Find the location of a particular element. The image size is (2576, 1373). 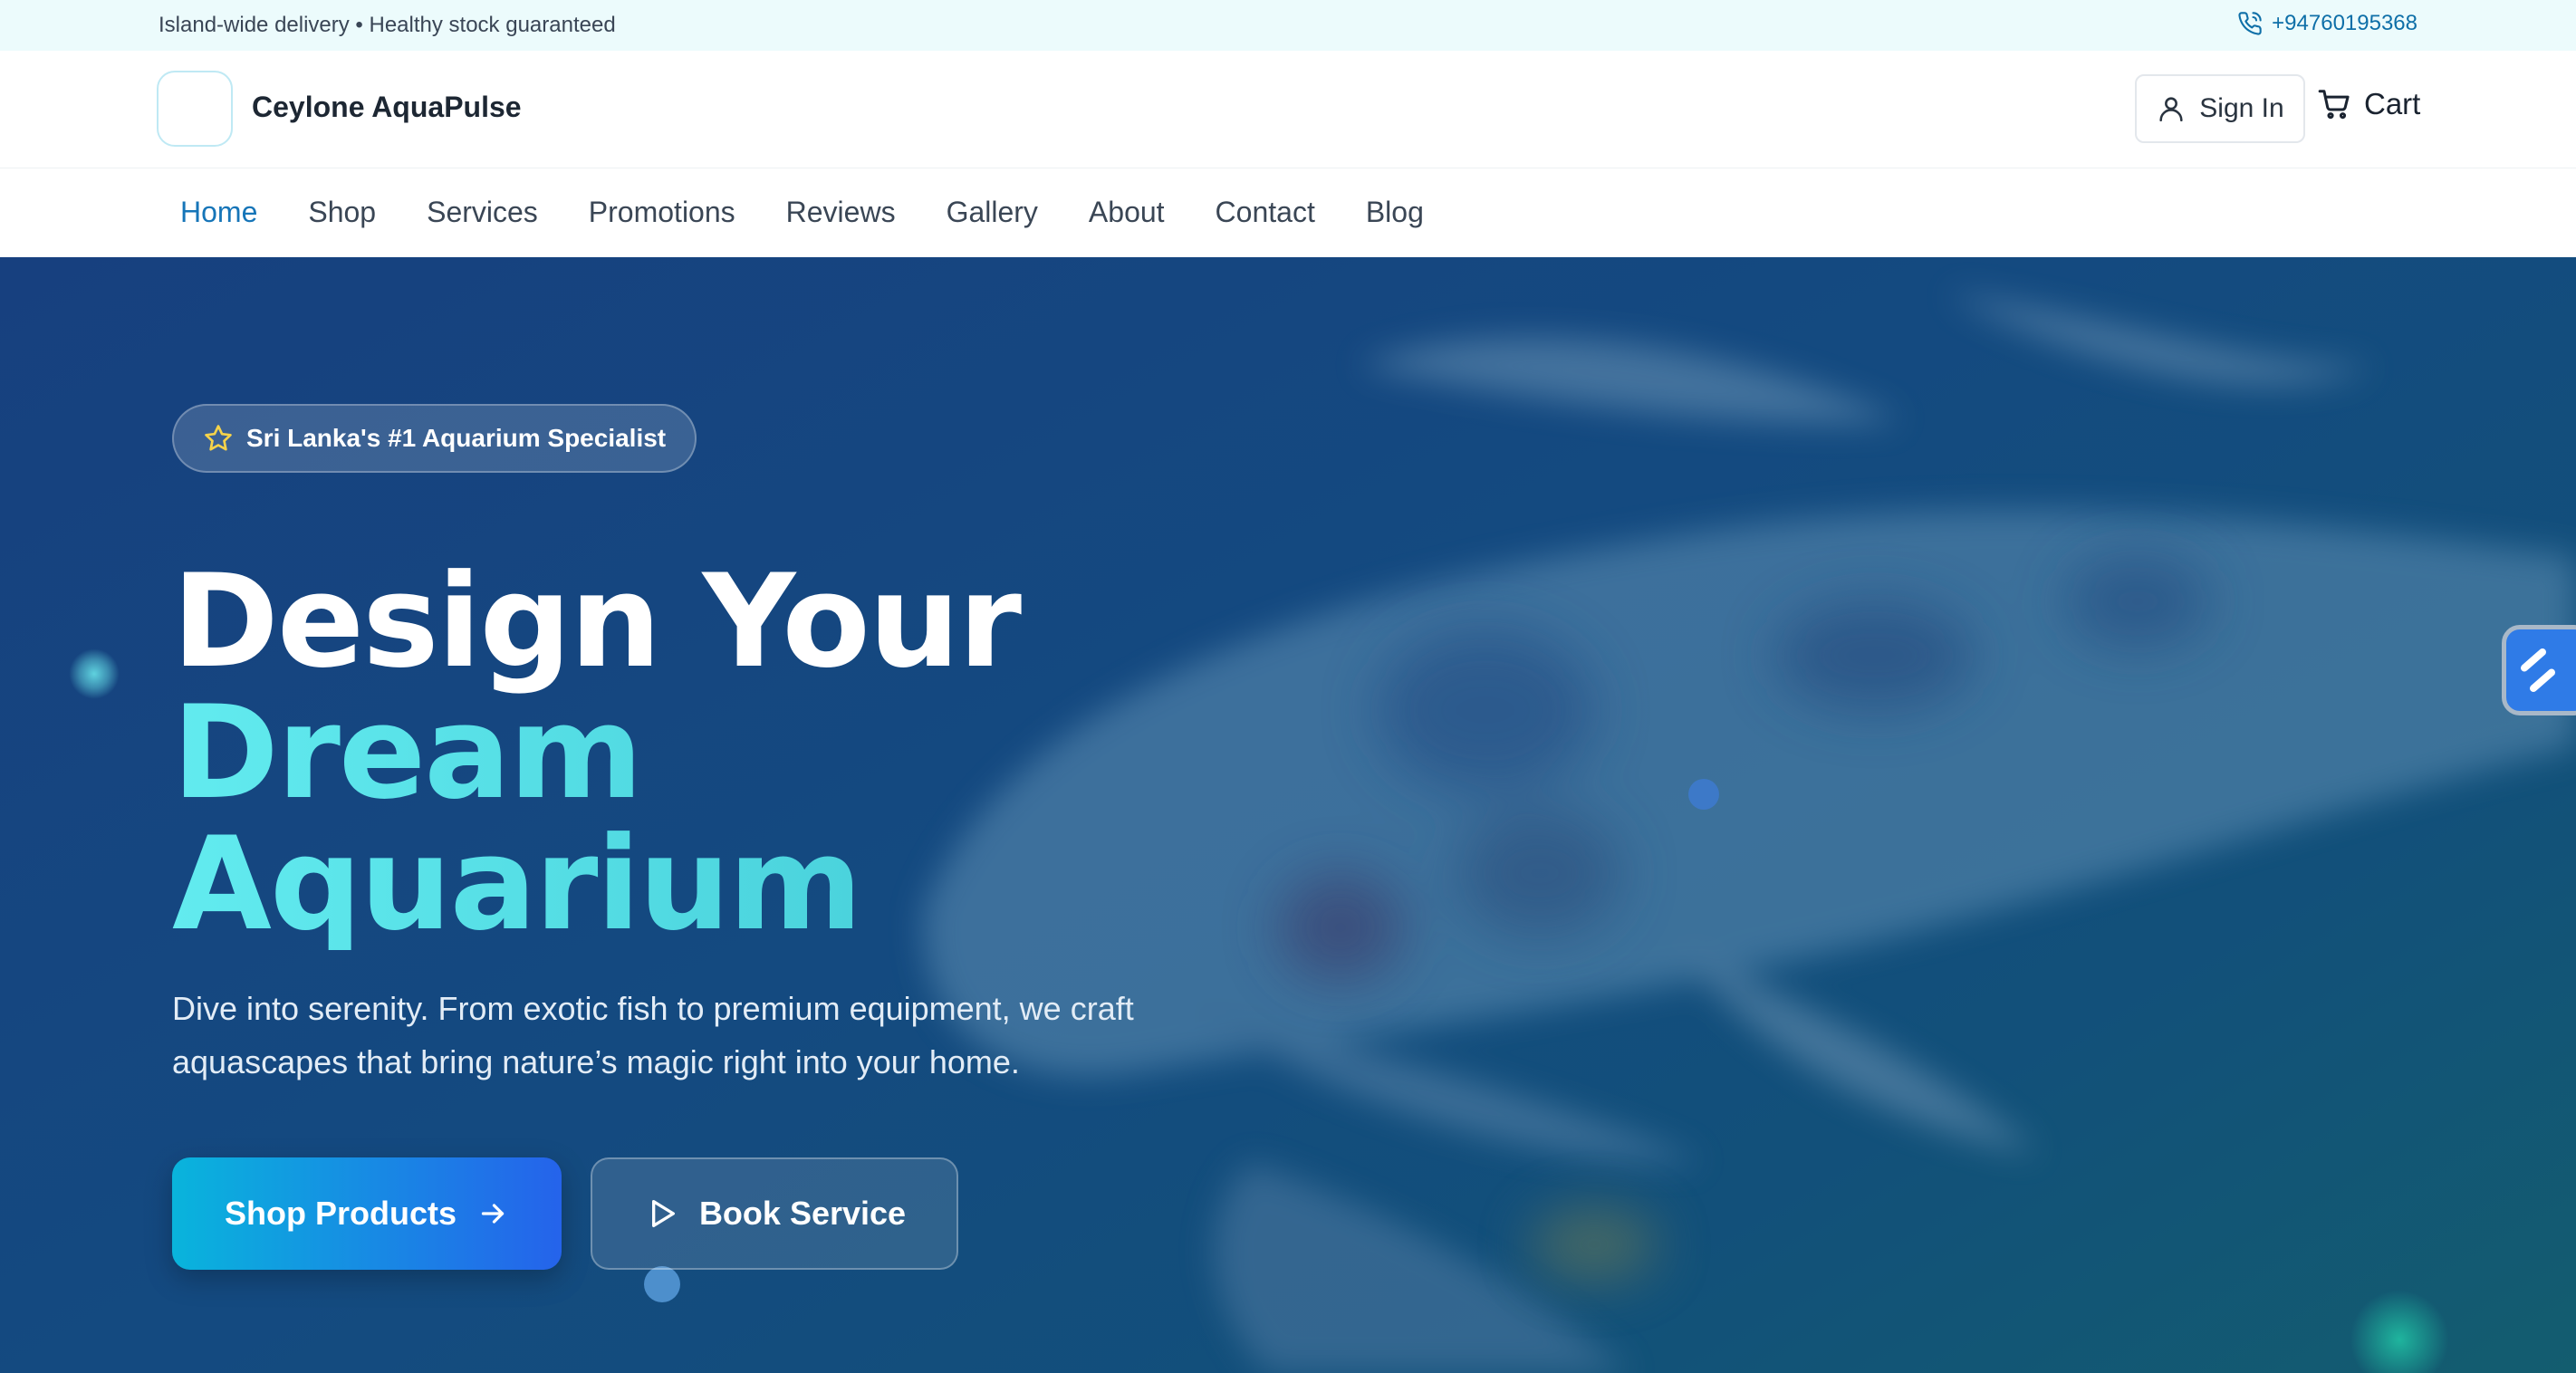

nav-item-shop: Shop is located at coordinates (342, 212).